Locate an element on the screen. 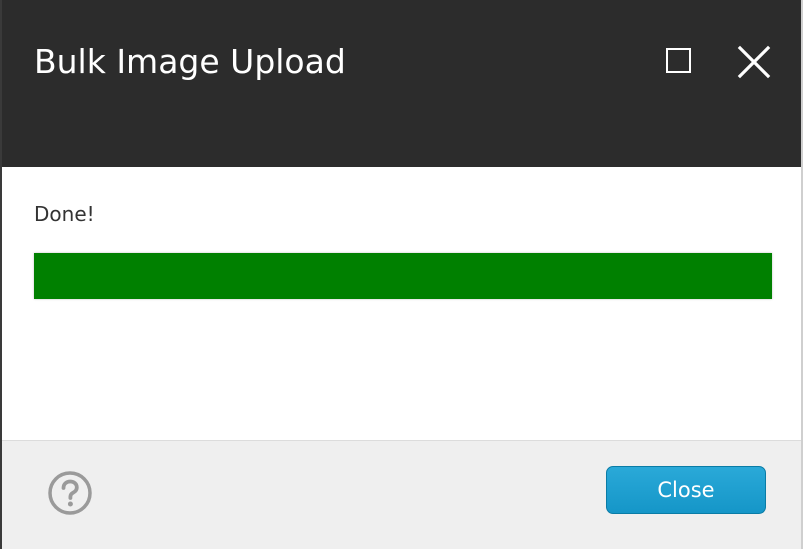 This screenshot has height=549, width=803. dialog-title: Bulk Image Upload is located at coordinates (190, 61).